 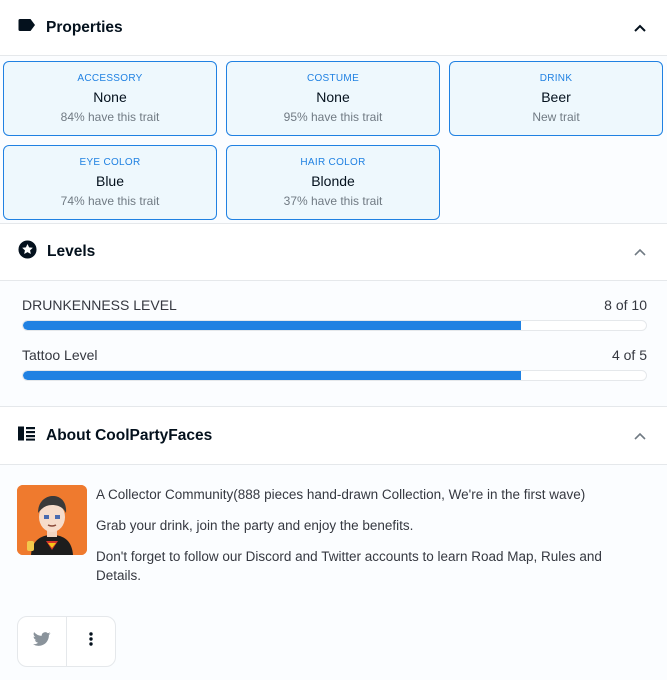 What do you see at coordinates (71, 251) in the screenshot?
I see `levels-title: Levels` at bounding box center [71, 251].